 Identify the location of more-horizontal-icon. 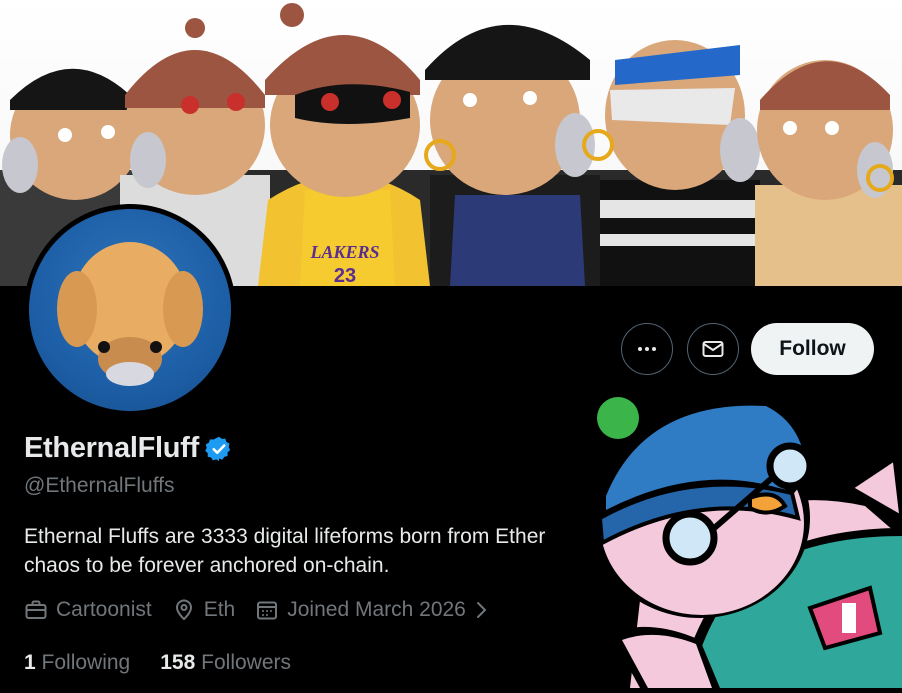
(647, 349).